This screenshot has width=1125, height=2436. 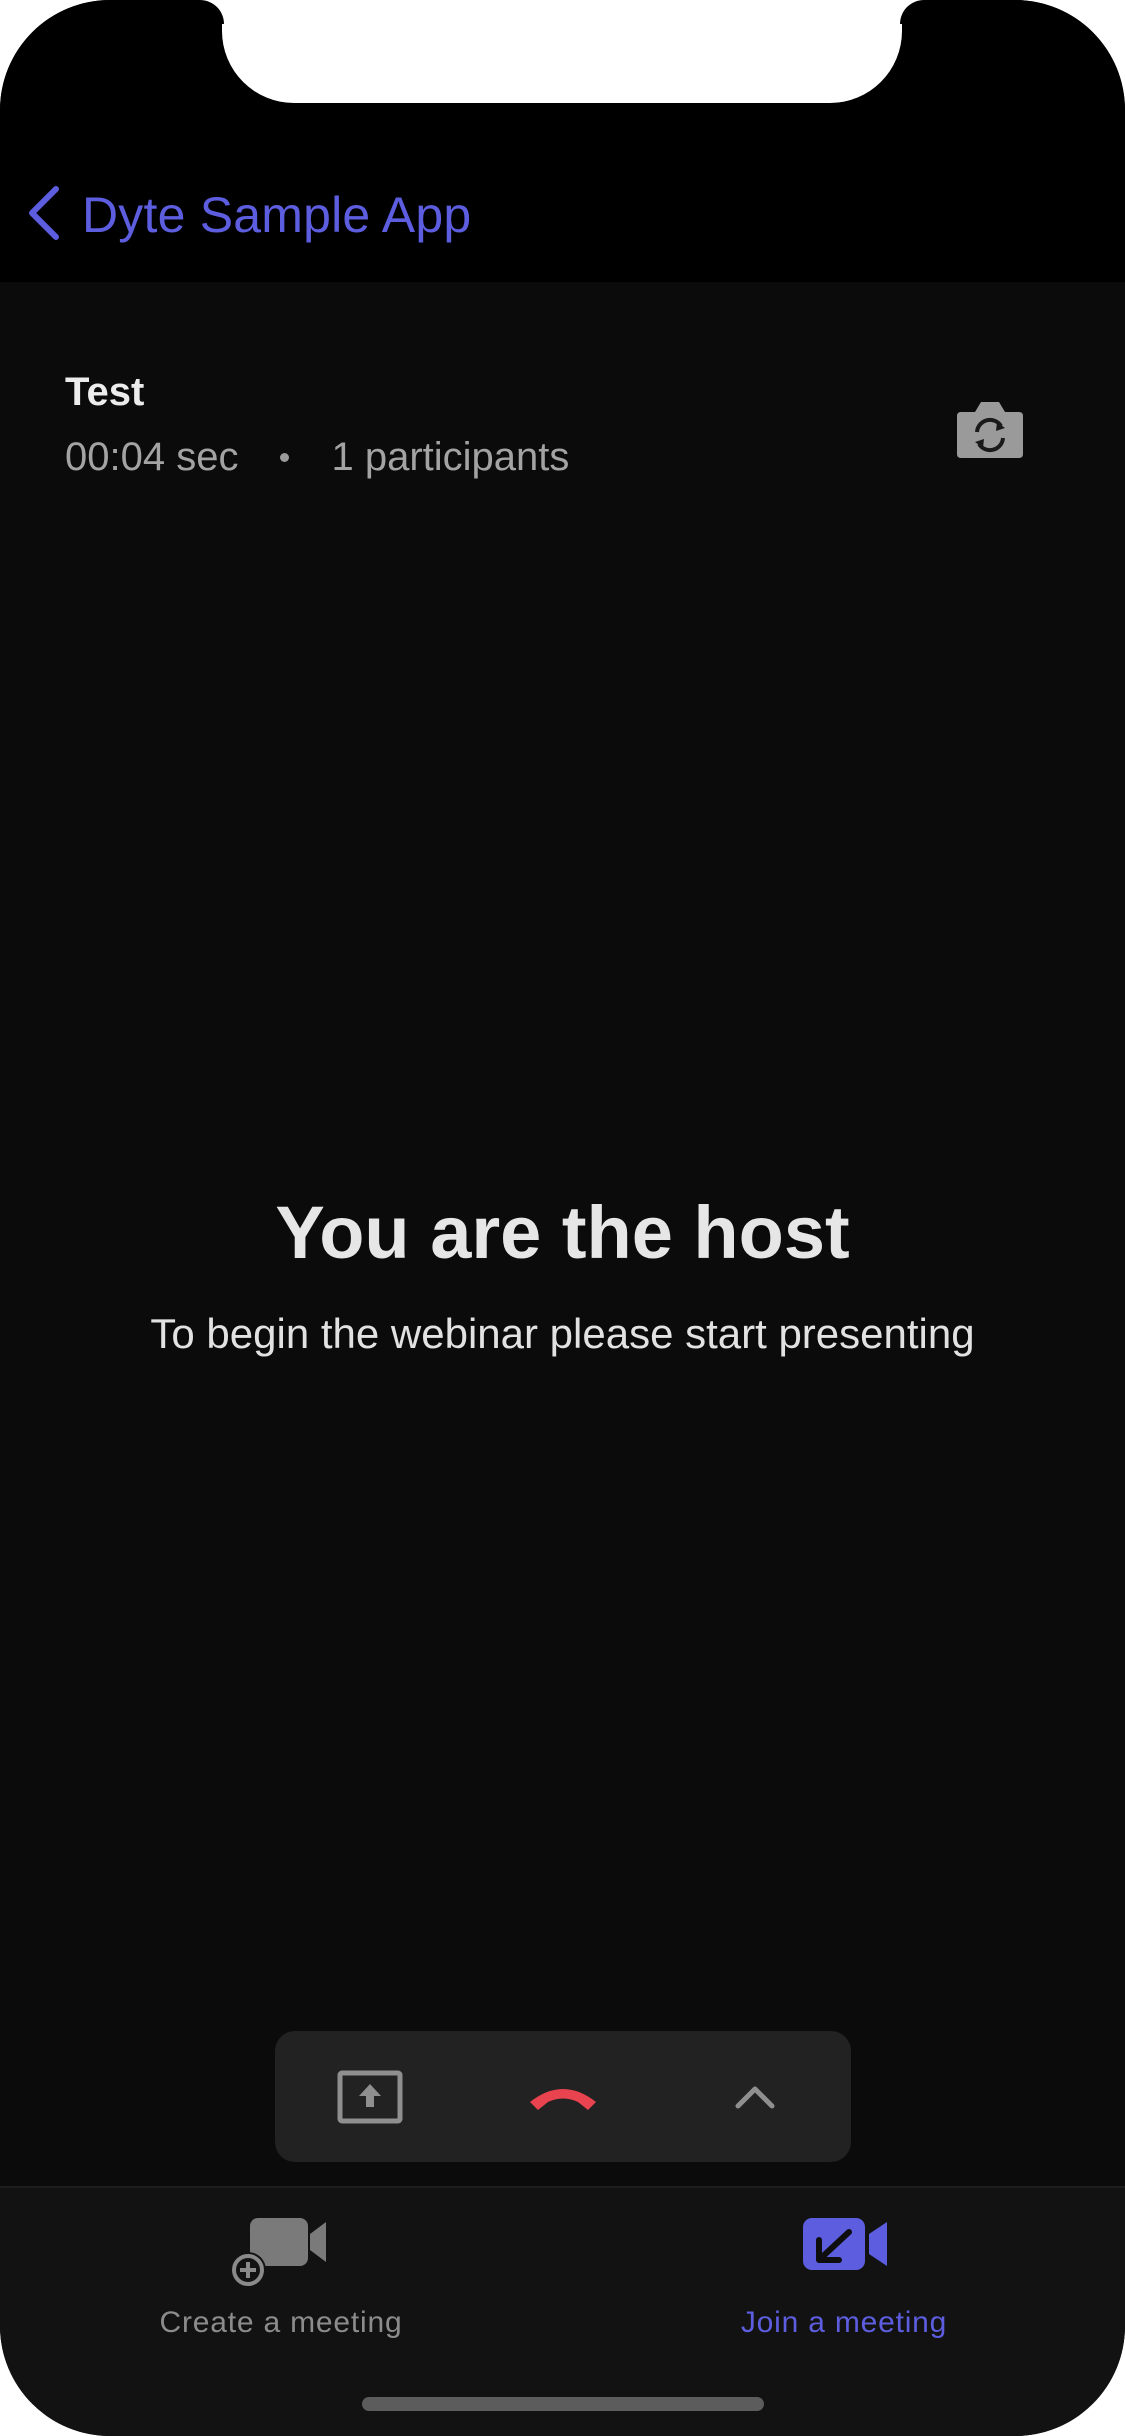 I want to click on separator-dot, so click(x=285, y=457).